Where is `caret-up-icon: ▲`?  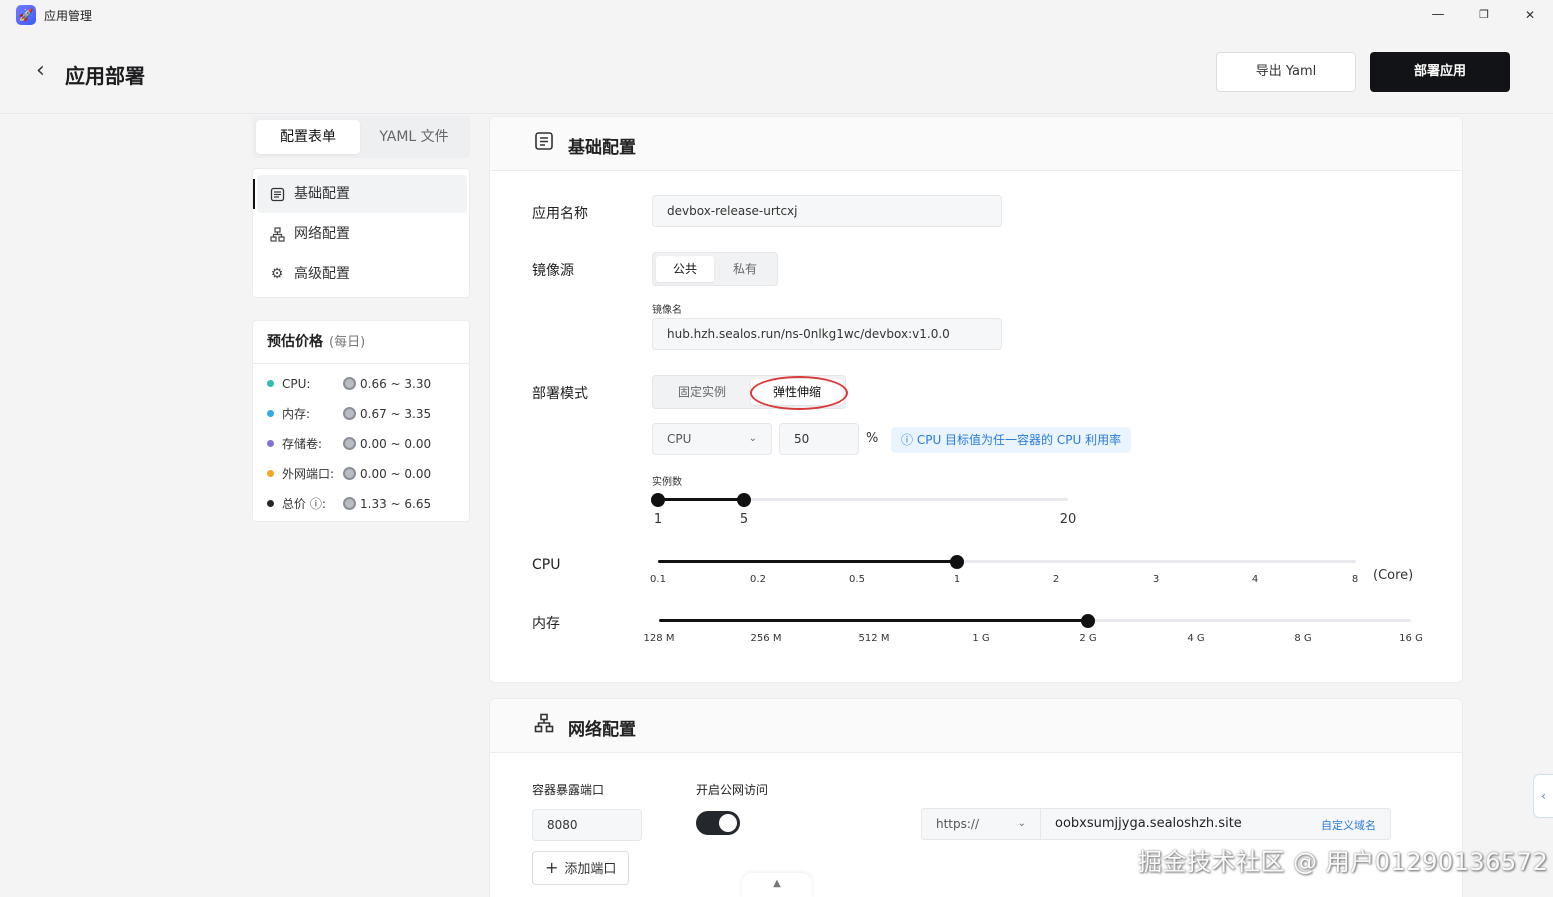 caret-up-icon: ▲ is located at coordinates (777, 885).